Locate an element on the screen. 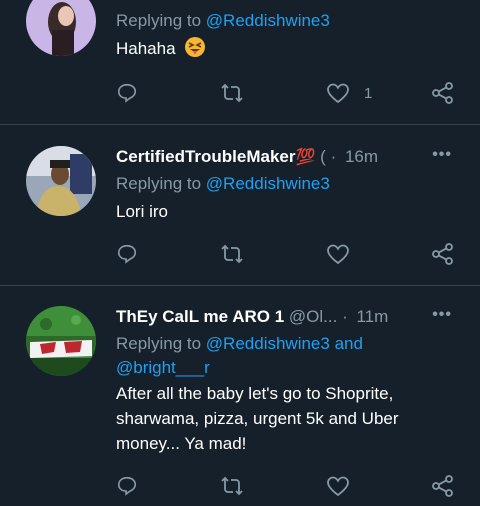 This screenshot has width=480, height=506. tweet-text-content: Hahaha is located at coordinates (146, 48).